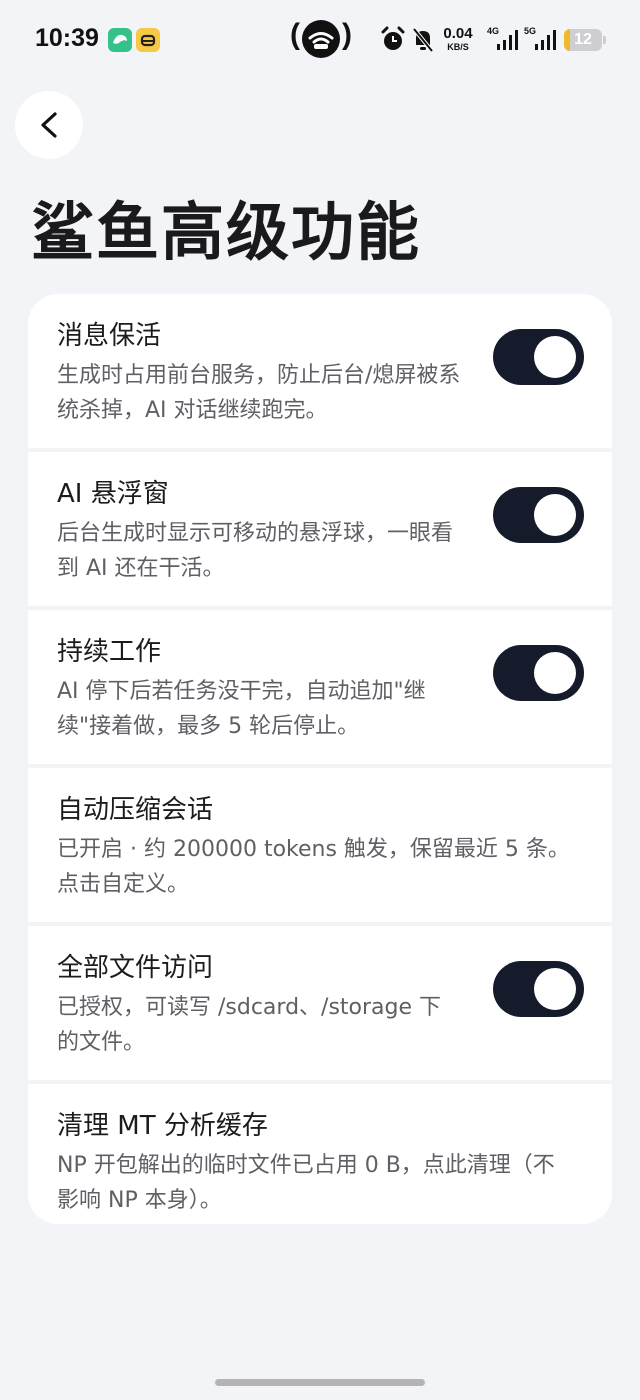 The height and width of the screenshot is (1400, 640). I want to click on setting-title: 持续工作, so click(109, 652).